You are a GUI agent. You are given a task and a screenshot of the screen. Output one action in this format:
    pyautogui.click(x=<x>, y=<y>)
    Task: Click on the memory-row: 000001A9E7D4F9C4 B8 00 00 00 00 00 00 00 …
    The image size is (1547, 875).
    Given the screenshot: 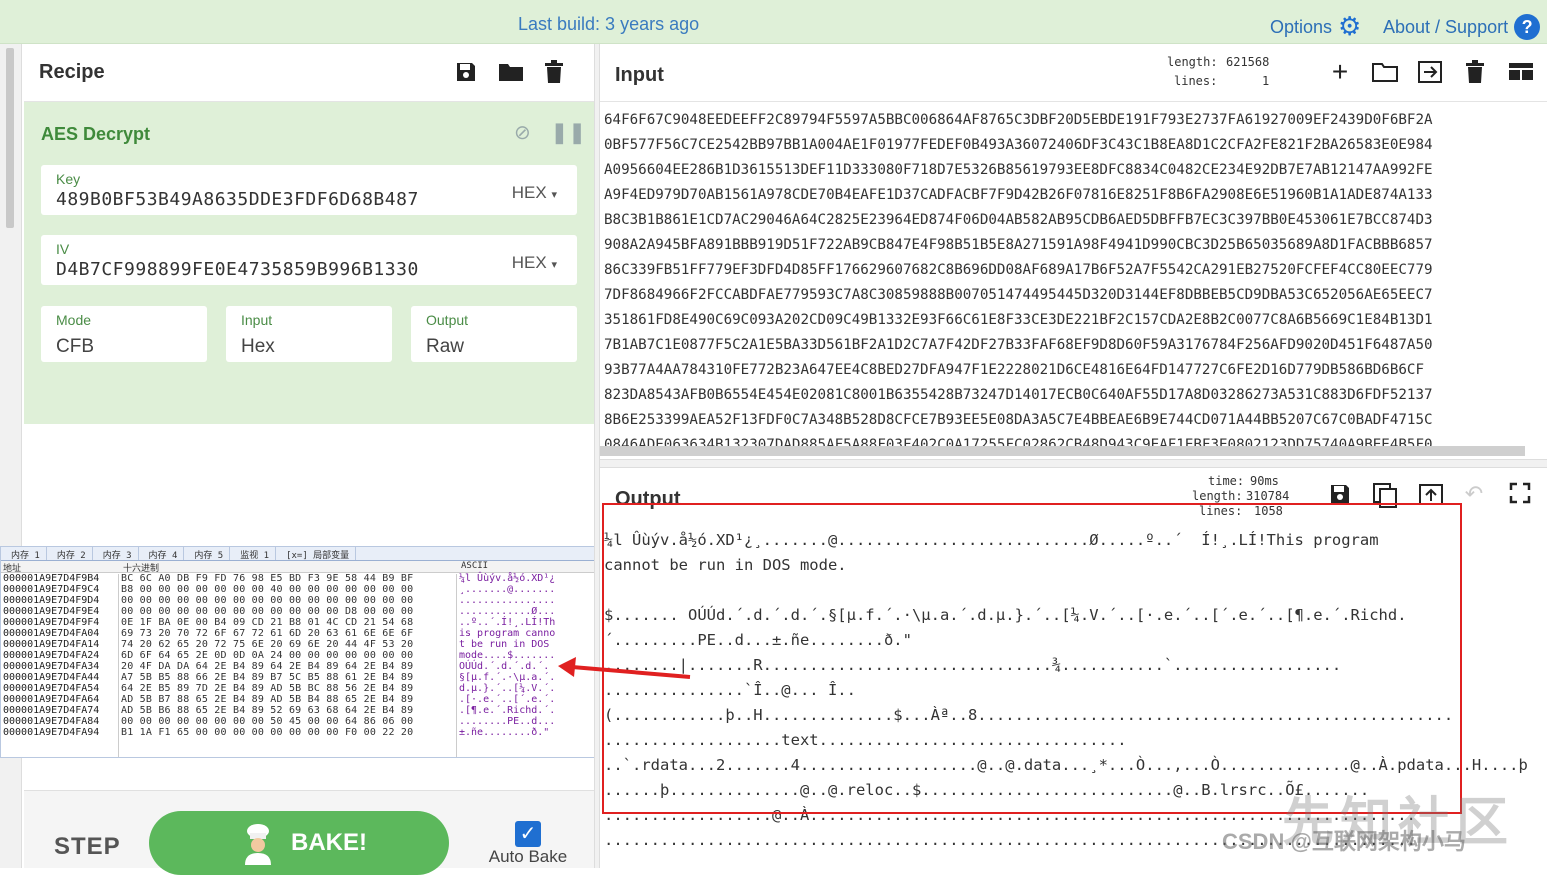 What is the action you would take?
    pyautogui.click(x=300, y=589)
    